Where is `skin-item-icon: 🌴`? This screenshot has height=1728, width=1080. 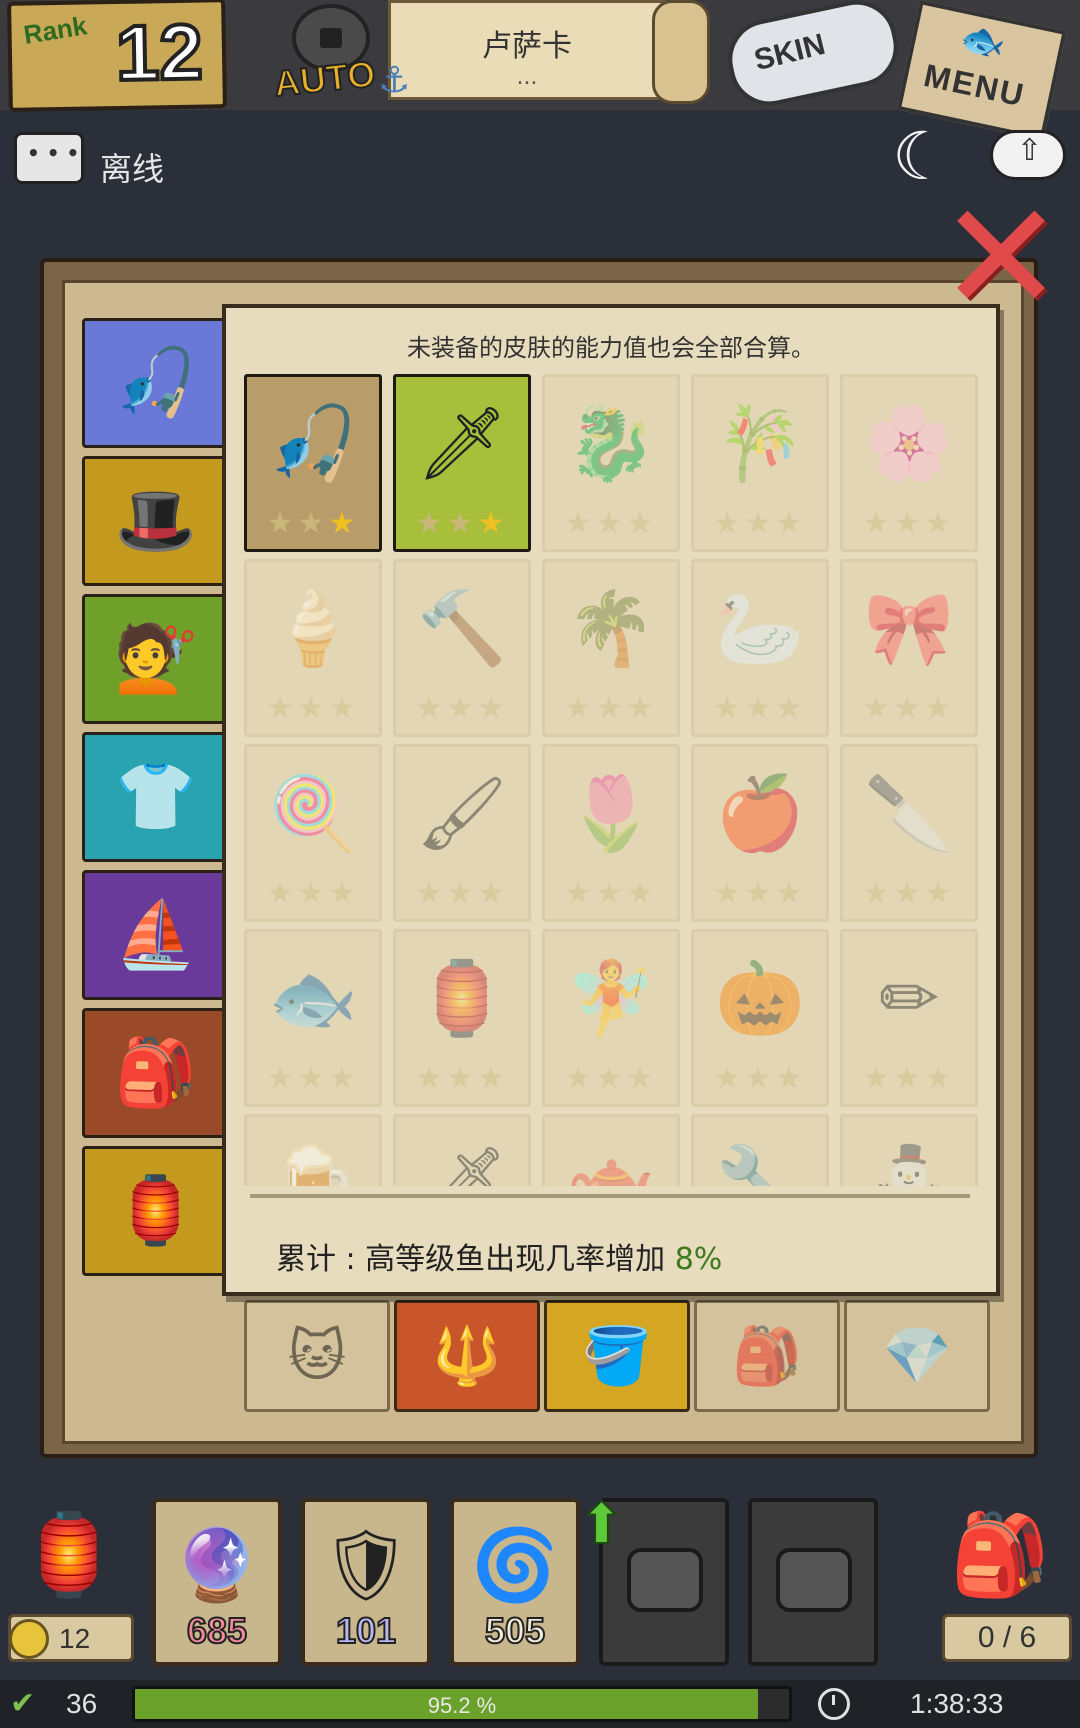 skin-item-icon: 🌴 is located at coordinates (611, 628).